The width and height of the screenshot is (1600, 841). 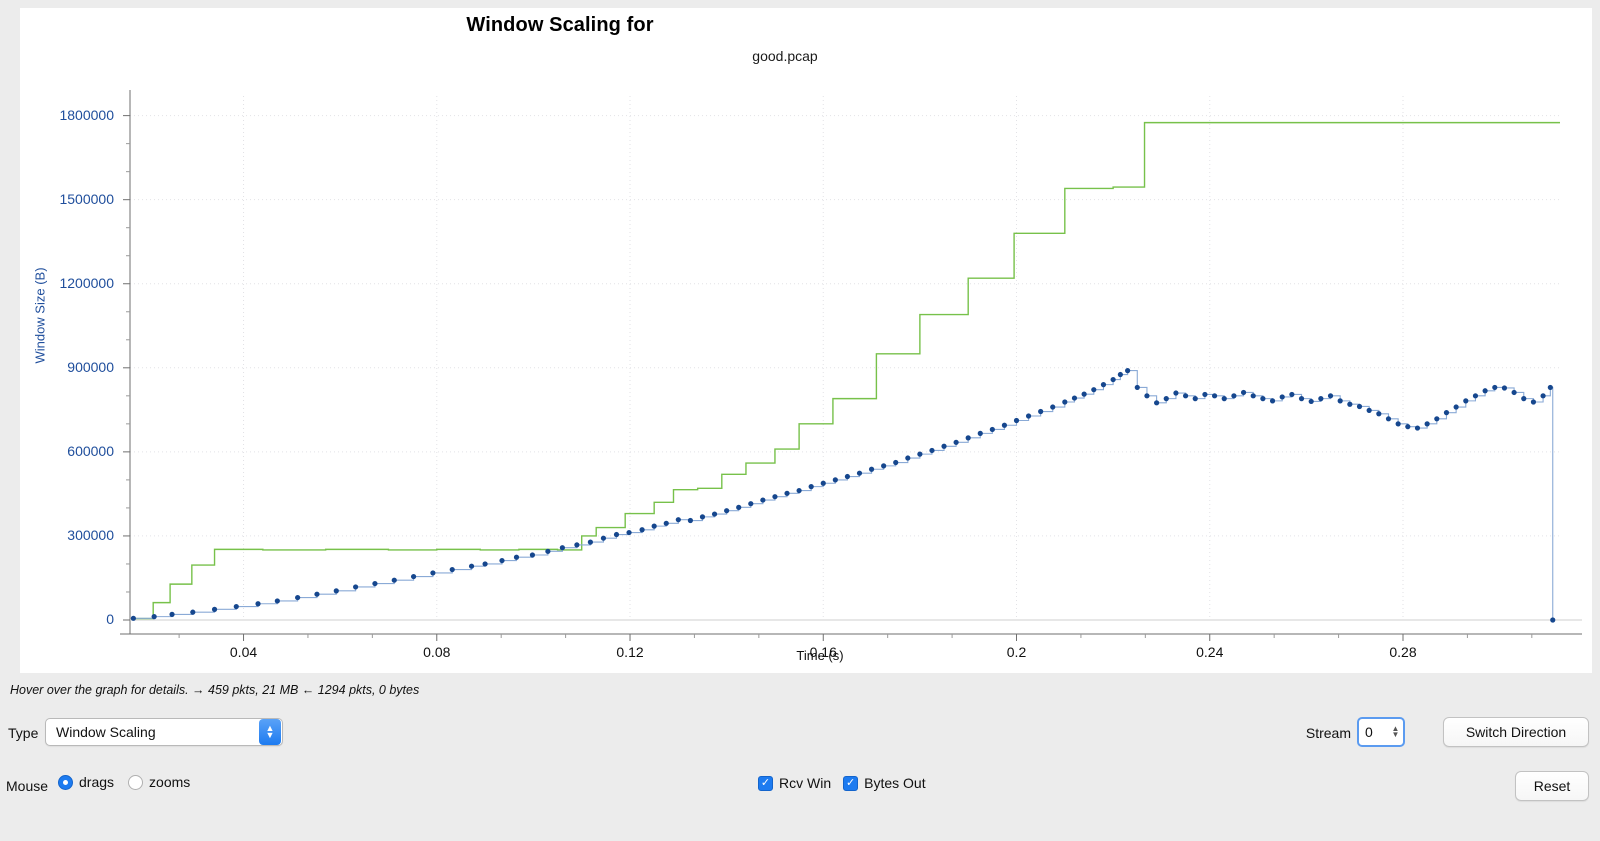 I want to click on y-tick-label: 1500000, so click(x=86, y=198).